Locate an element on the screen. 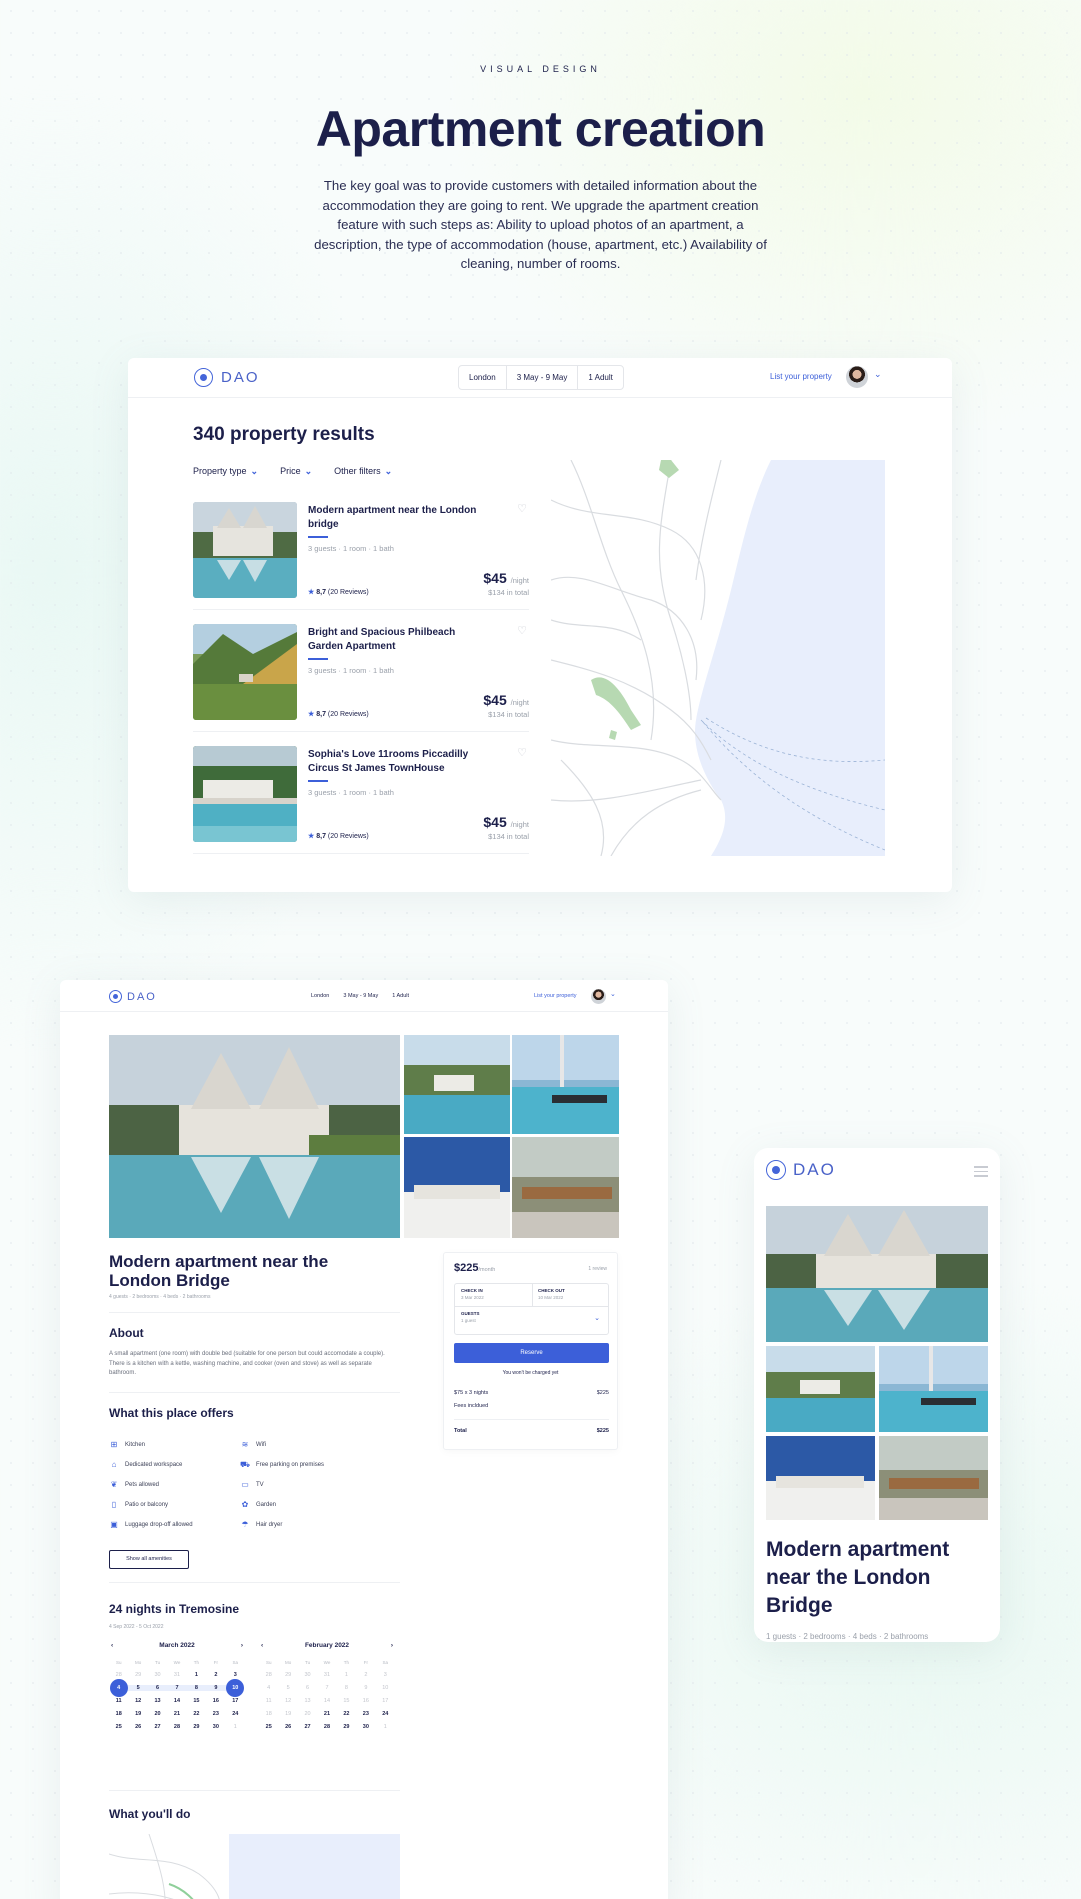 This screenshot has width=1081, height=1899. check-out-field: CHECK OUT 10 Mar 2022 is located at coordinates (551, 1294).